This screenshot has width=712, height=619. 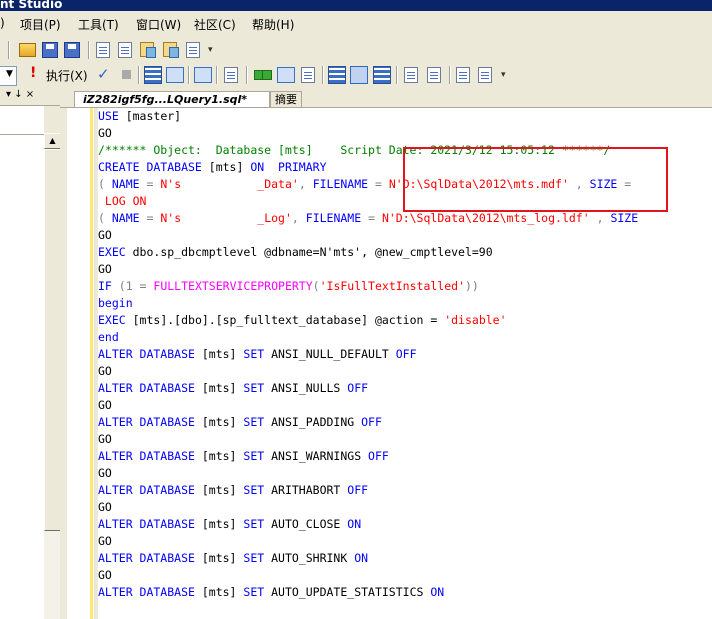 What do you see at coordinates (306, 490) in the screenshot?
I see `code-token: ARITHABORT` at bounding box center [306, 490].